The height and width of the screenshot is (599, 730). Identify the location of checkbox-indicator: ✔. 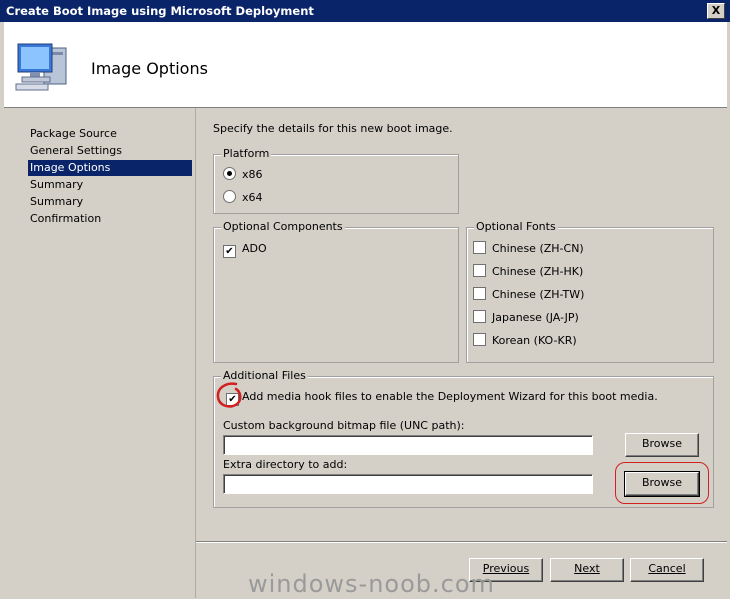
(229, 251).